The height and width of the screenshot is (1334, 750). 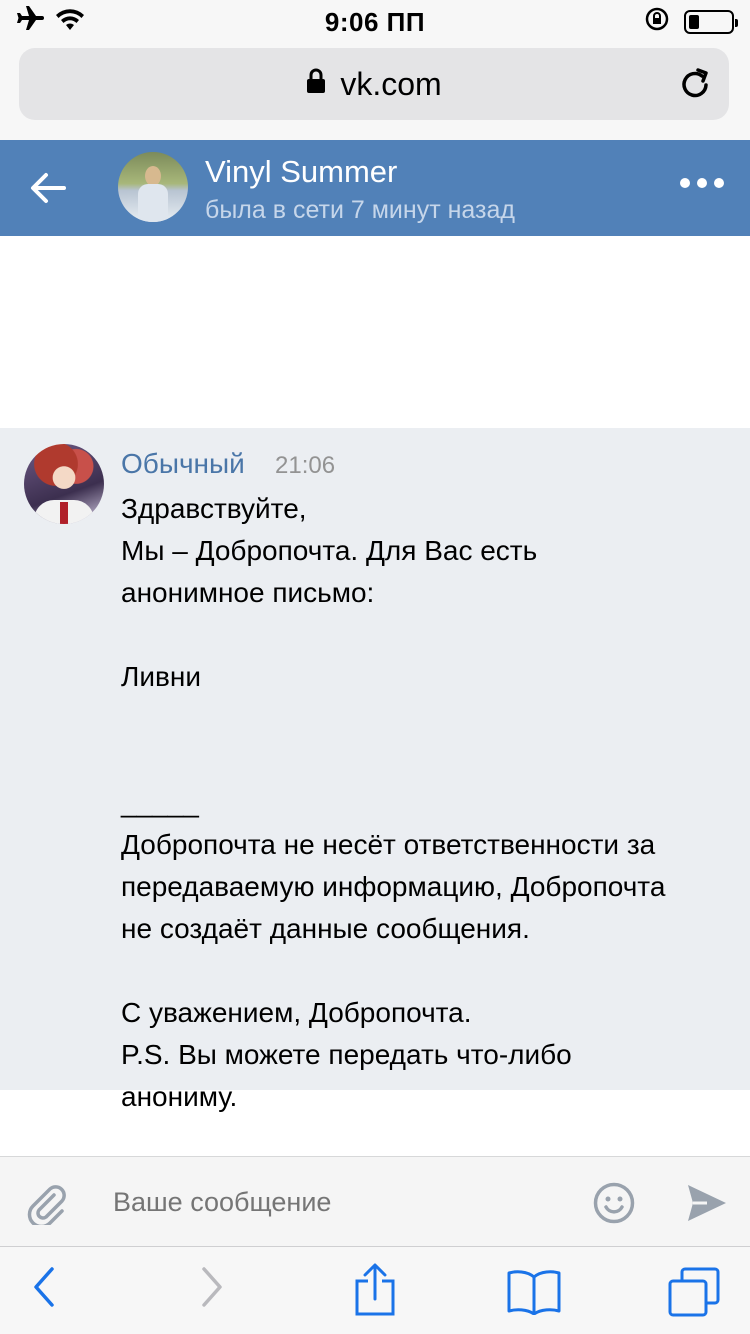 I want to click on message-line: Мы – Добропочта. Для Вас есть, so click(x=329, y=550).